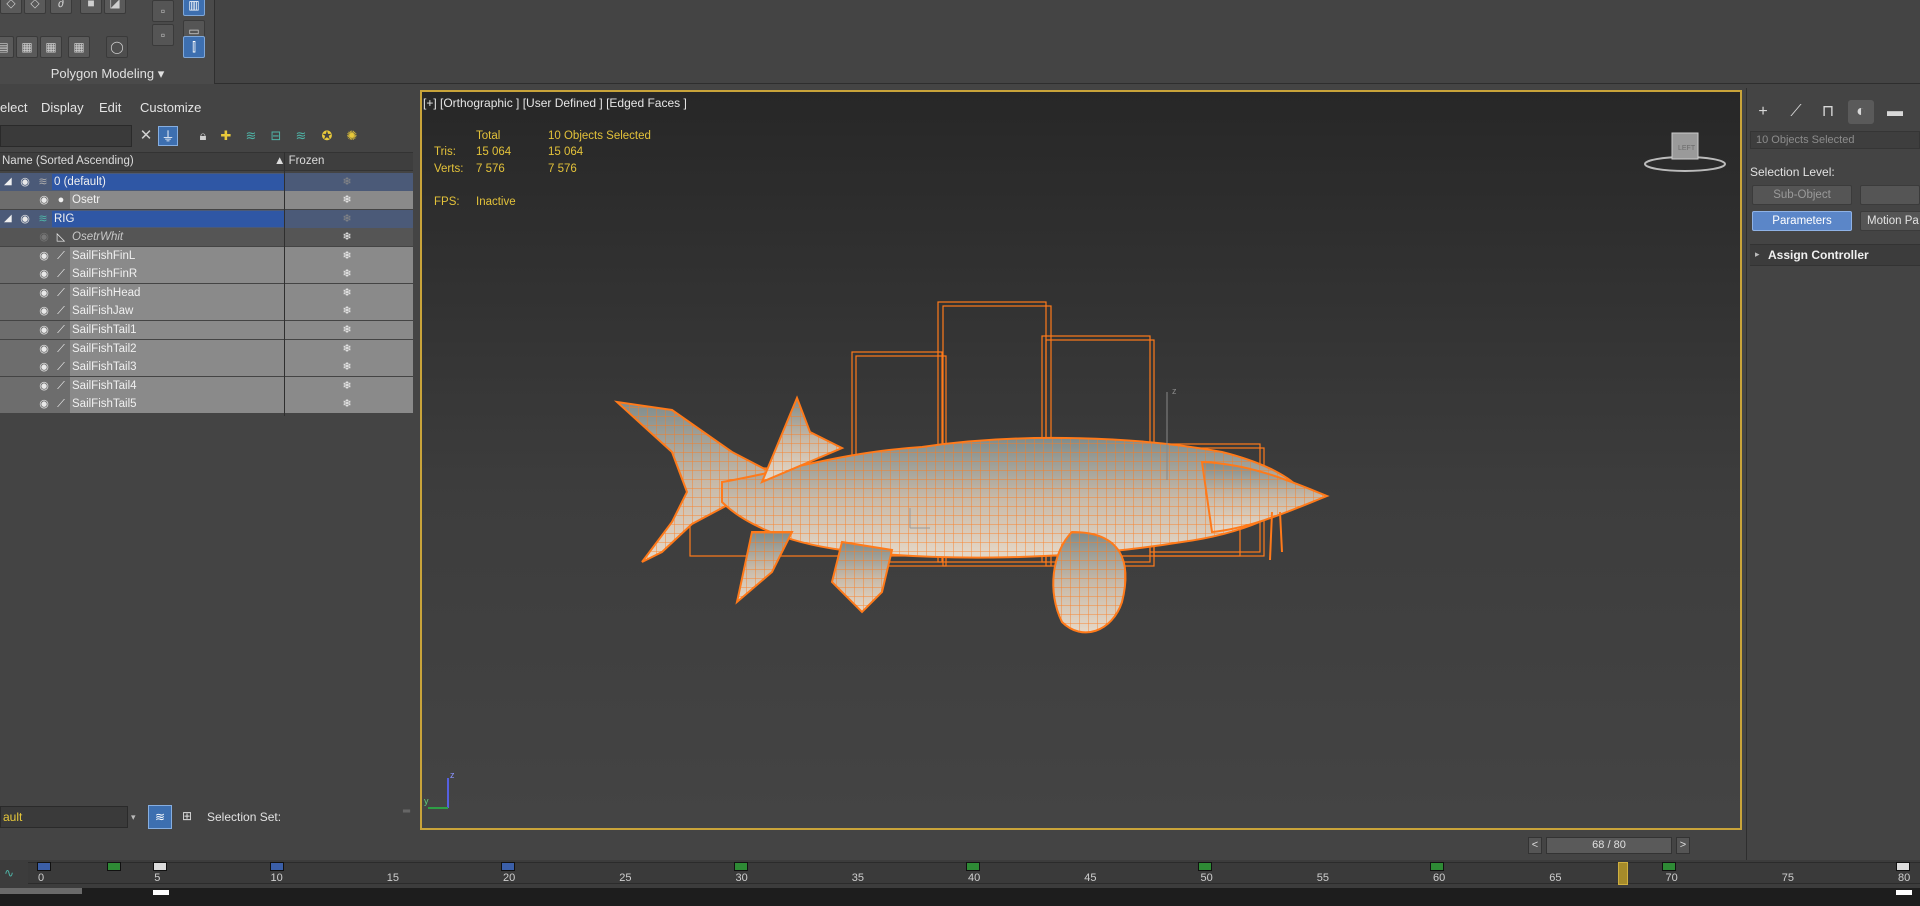 The image size is (1920, 906). What do you see at coordinates (1623, 873) in the screenshot?
I see `time-cursor` at bounding box center [1623, 873].